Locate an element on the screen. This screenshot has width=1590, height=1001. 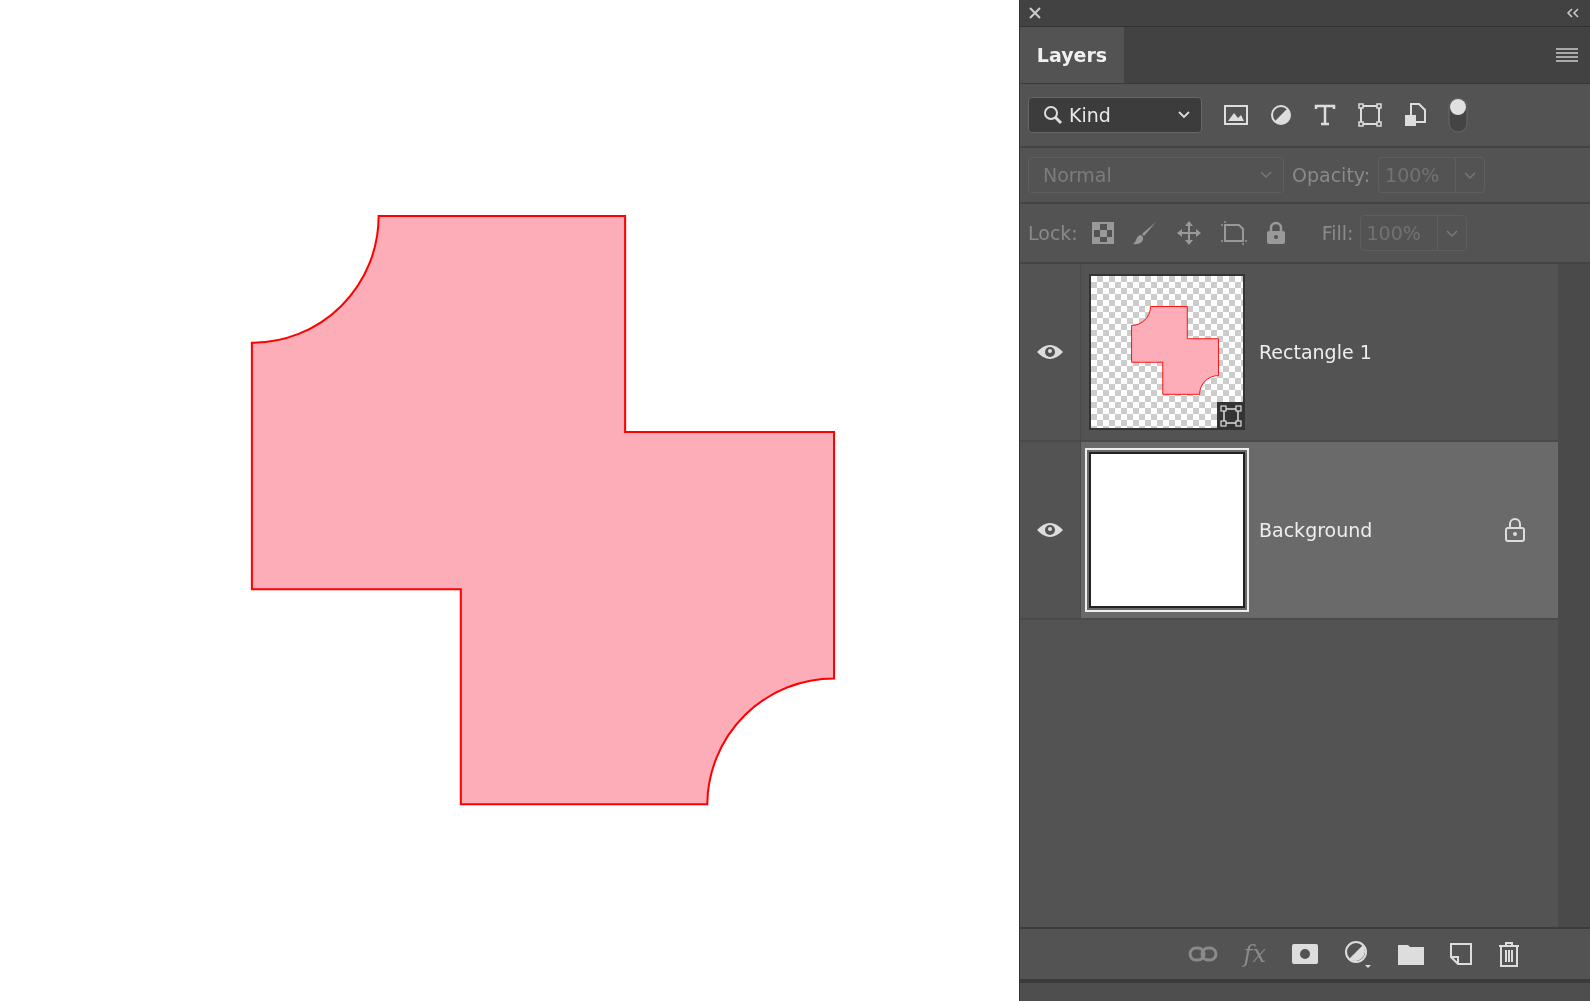
scrollbar-track is located at coordinates (1574, 595).